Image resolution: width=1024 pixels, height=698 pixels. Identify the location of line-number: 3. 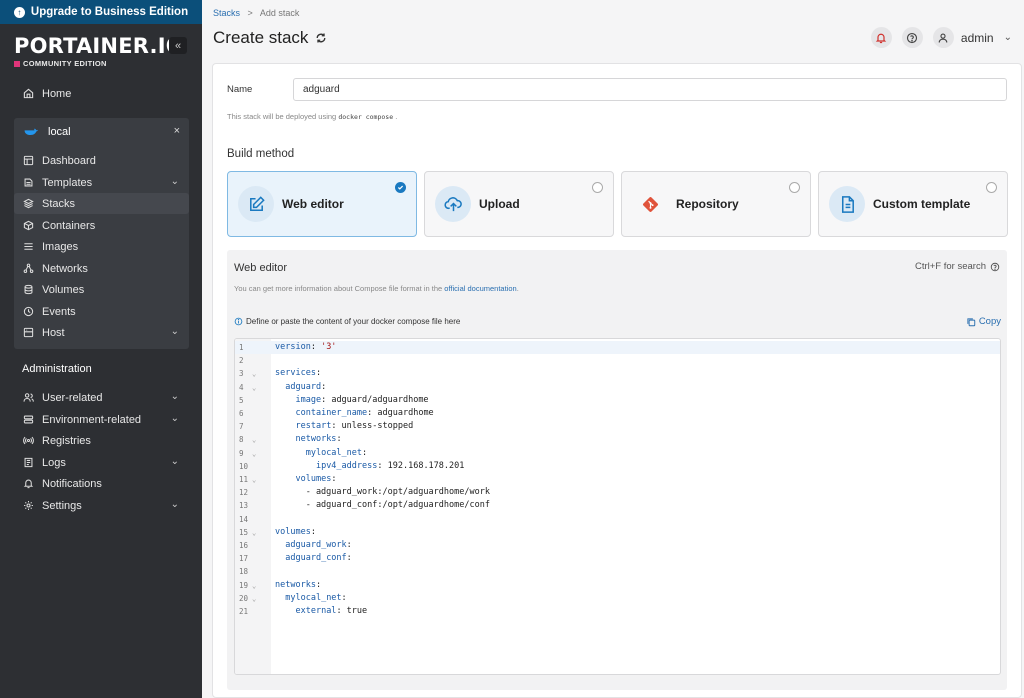
(241, 374).